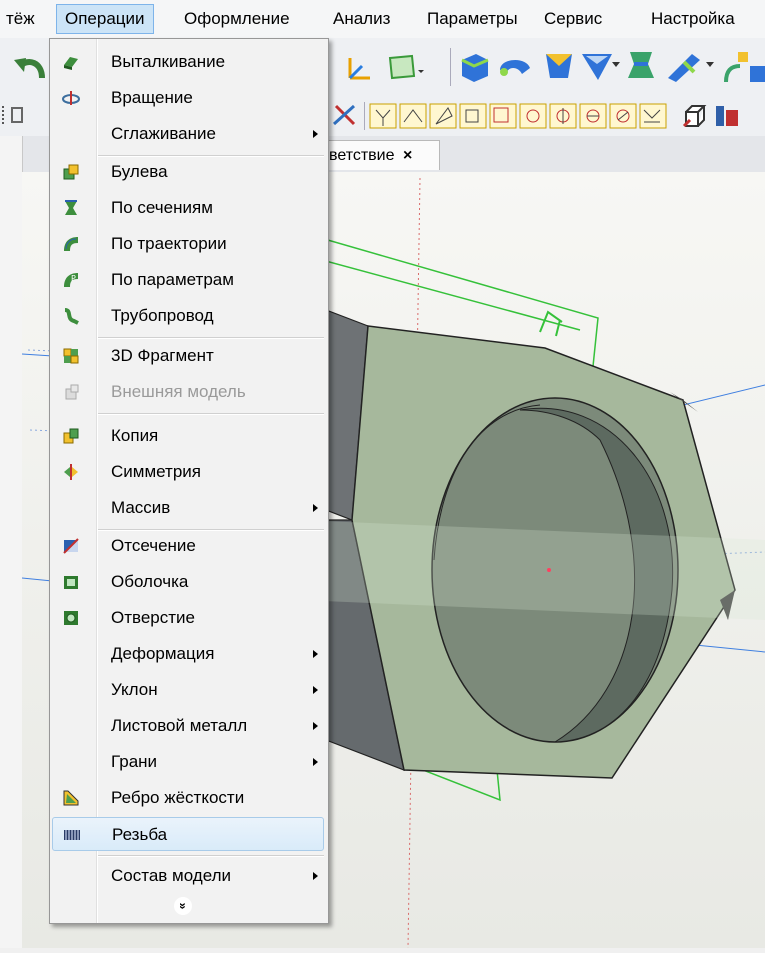 The width and height of the screenshot is (765, 953). What do you see at coordinates (162, 315) in the screenshot?
I see `menu-item-label: Трубопровод` at bounding box center [162, 315].